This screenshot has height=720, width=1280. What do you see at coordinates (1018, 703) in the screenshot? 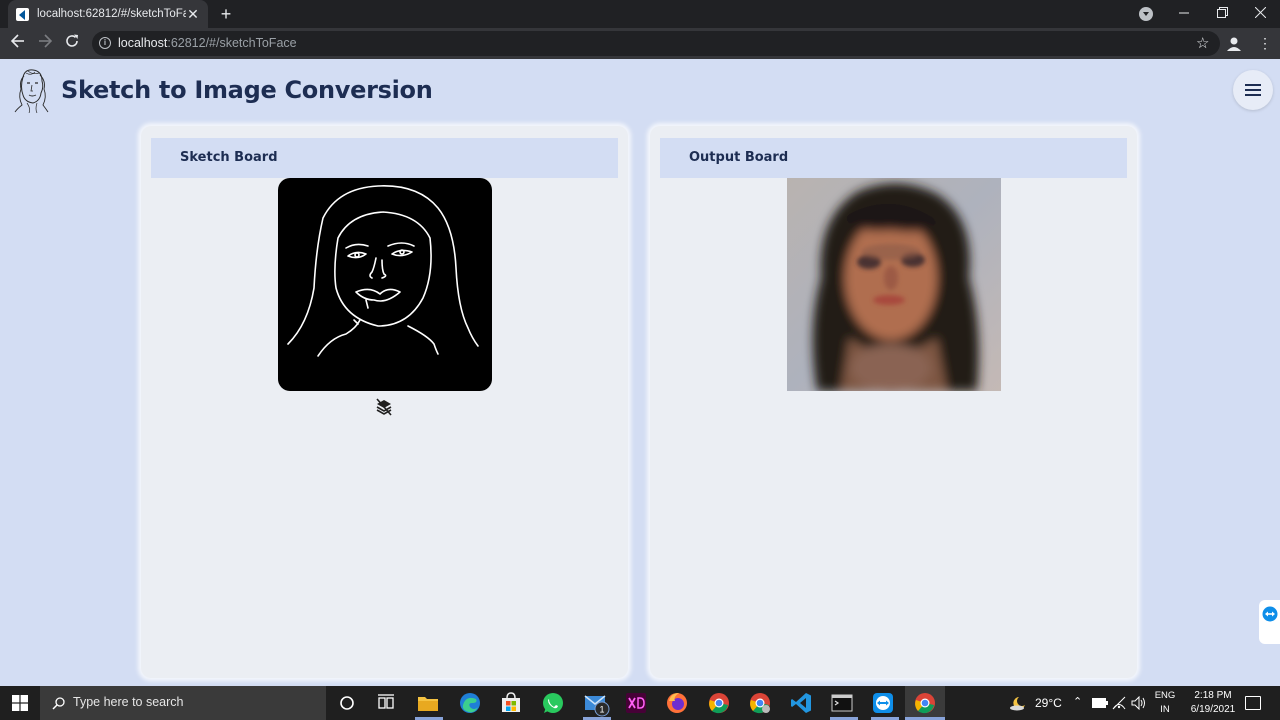
I see `weather-moon-icon` at bounding box center [1018, 703].